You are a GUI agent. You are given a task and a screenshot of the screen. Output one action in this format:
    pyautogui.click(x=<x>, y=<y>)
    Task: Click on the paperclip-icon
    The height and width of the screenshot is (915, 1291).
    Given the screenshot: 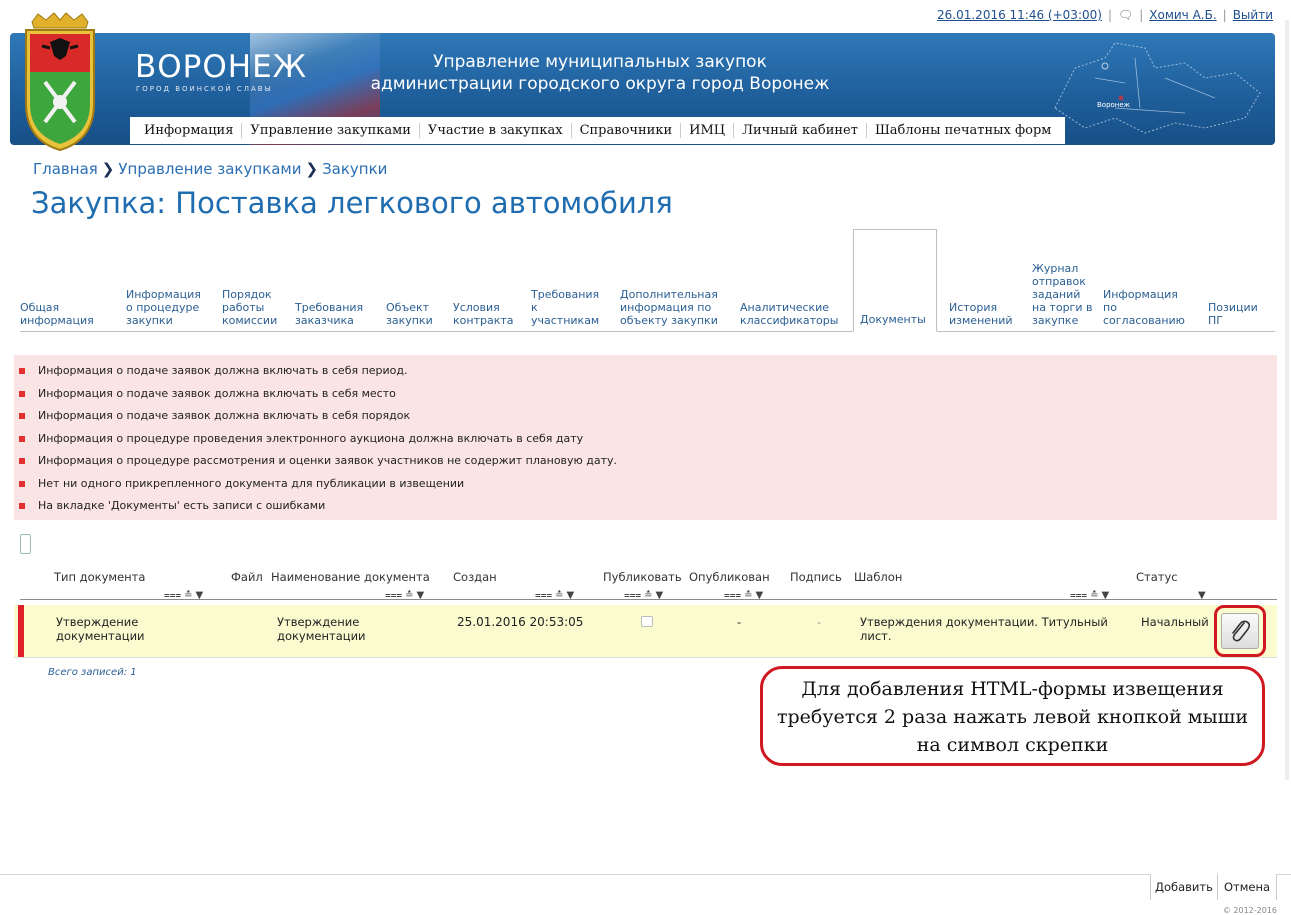 What is the action you would take?
    pyautogui.click(x=1240, y=631)
    